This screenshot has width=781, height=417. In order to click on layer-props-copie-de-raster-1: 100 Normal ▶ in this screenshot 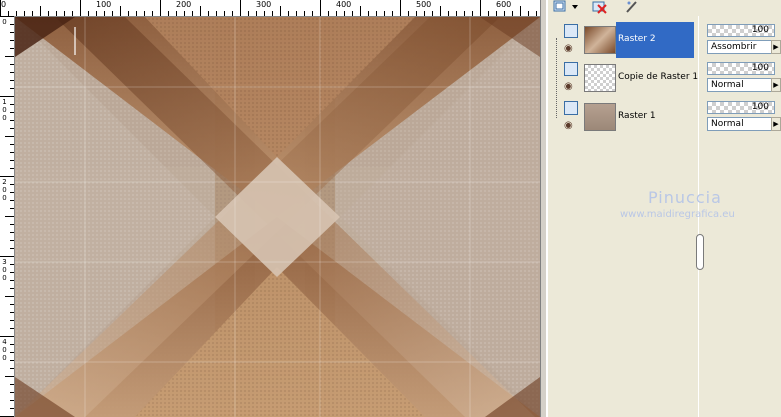, I will do `click(744, 78)`.